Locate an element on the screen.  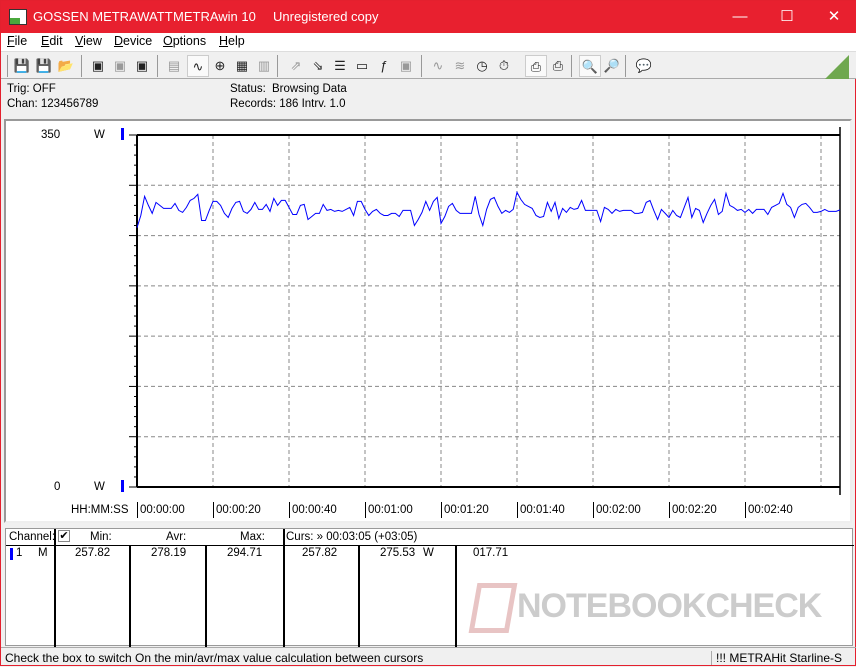
x-tick-label: 00:00:40 is located at coordinates (313, 510).